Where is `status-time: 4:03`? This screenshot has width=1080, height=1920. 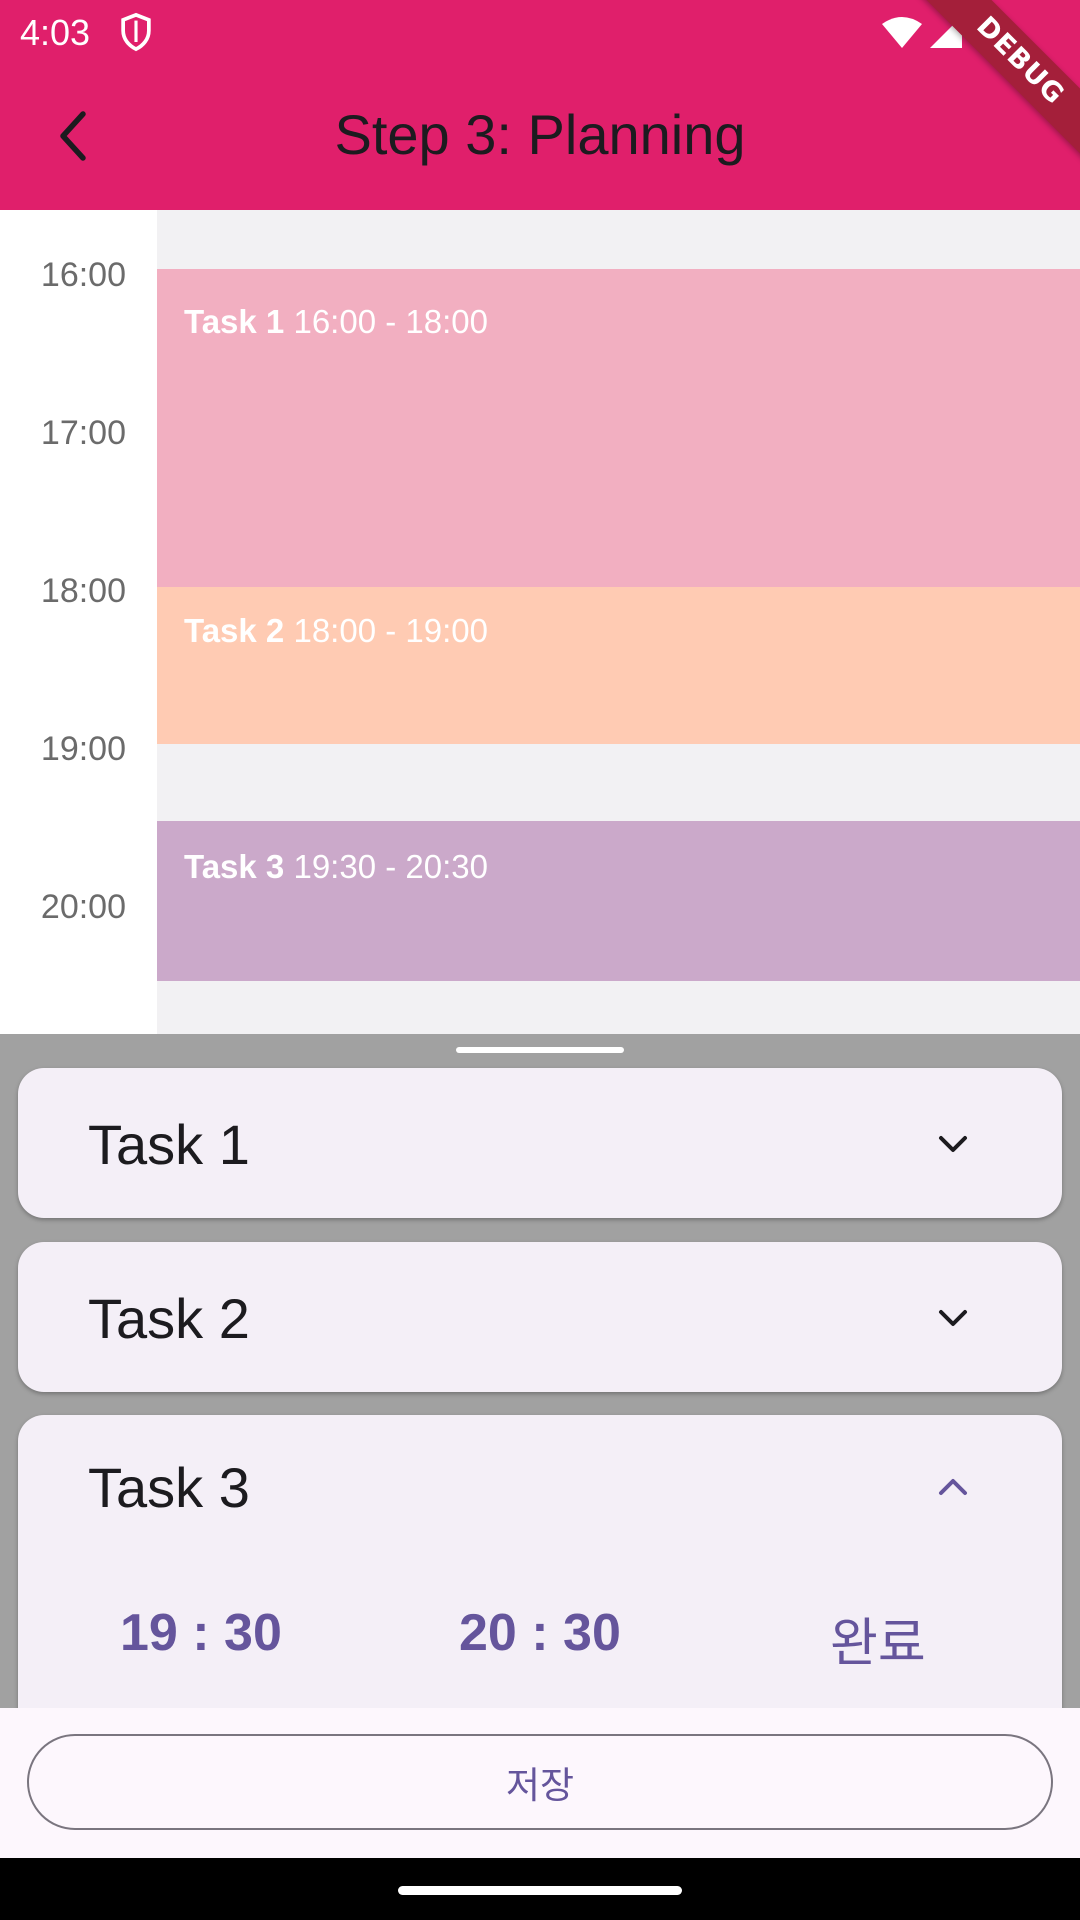 status-time: 4:03 is located at coordinates (55, 32).